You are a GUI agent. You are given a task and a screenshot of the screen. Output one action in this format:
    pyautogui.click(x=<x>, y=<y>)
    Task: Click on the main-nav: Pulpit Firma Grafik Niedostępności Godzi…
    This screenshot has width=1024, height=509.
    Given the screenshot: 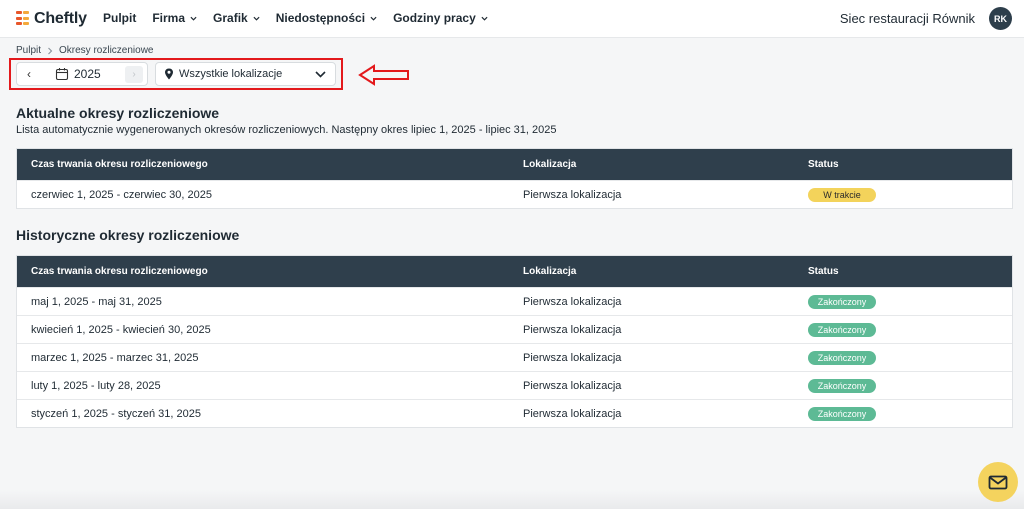 What is the action you would take?
    pyautogui.click(x=295, y=18)
    